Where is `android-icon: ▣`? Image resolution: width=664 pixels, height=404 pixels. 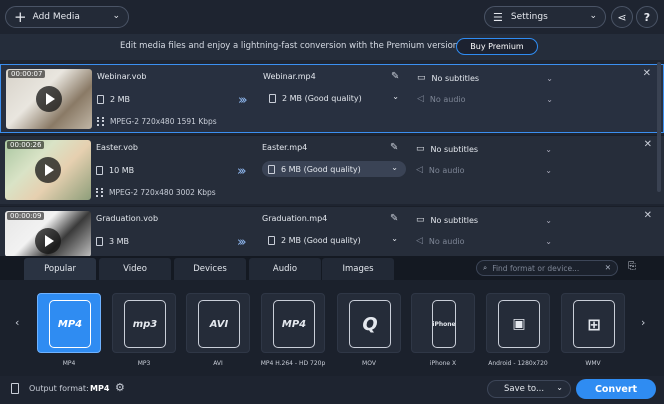
android-icon: ▣ is located at coordinates (519, 324).